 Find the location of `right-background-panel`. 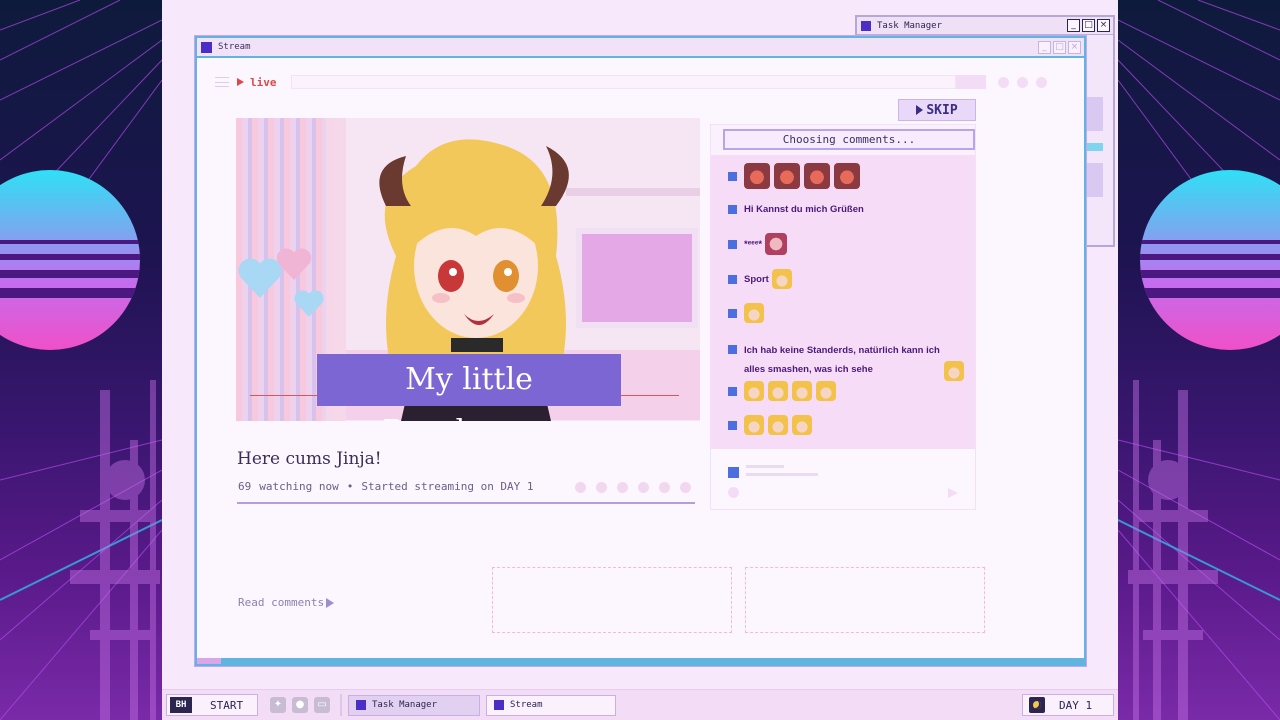

right-background-panel is located at coordinates (1199, 360).